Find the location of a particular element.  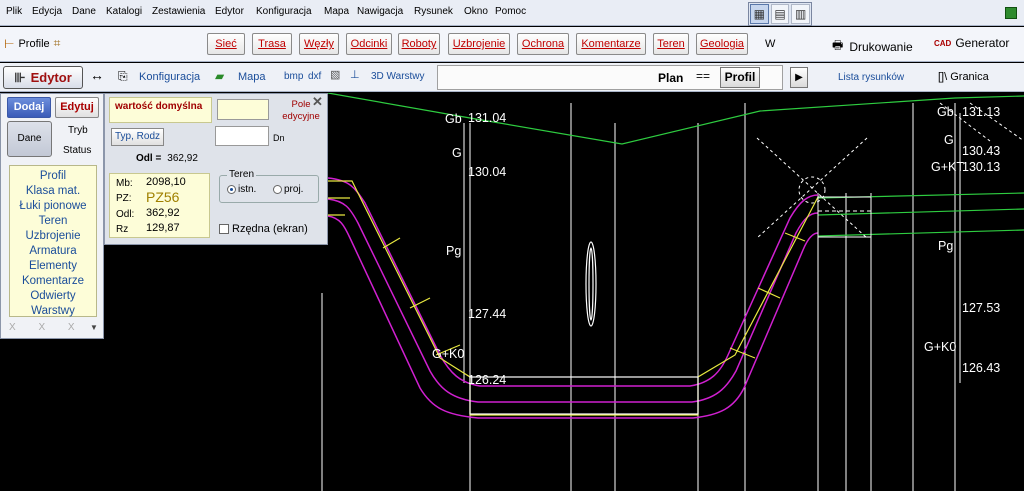

editor-button: ⊪ Edytor is located at coordinates (43, 77).